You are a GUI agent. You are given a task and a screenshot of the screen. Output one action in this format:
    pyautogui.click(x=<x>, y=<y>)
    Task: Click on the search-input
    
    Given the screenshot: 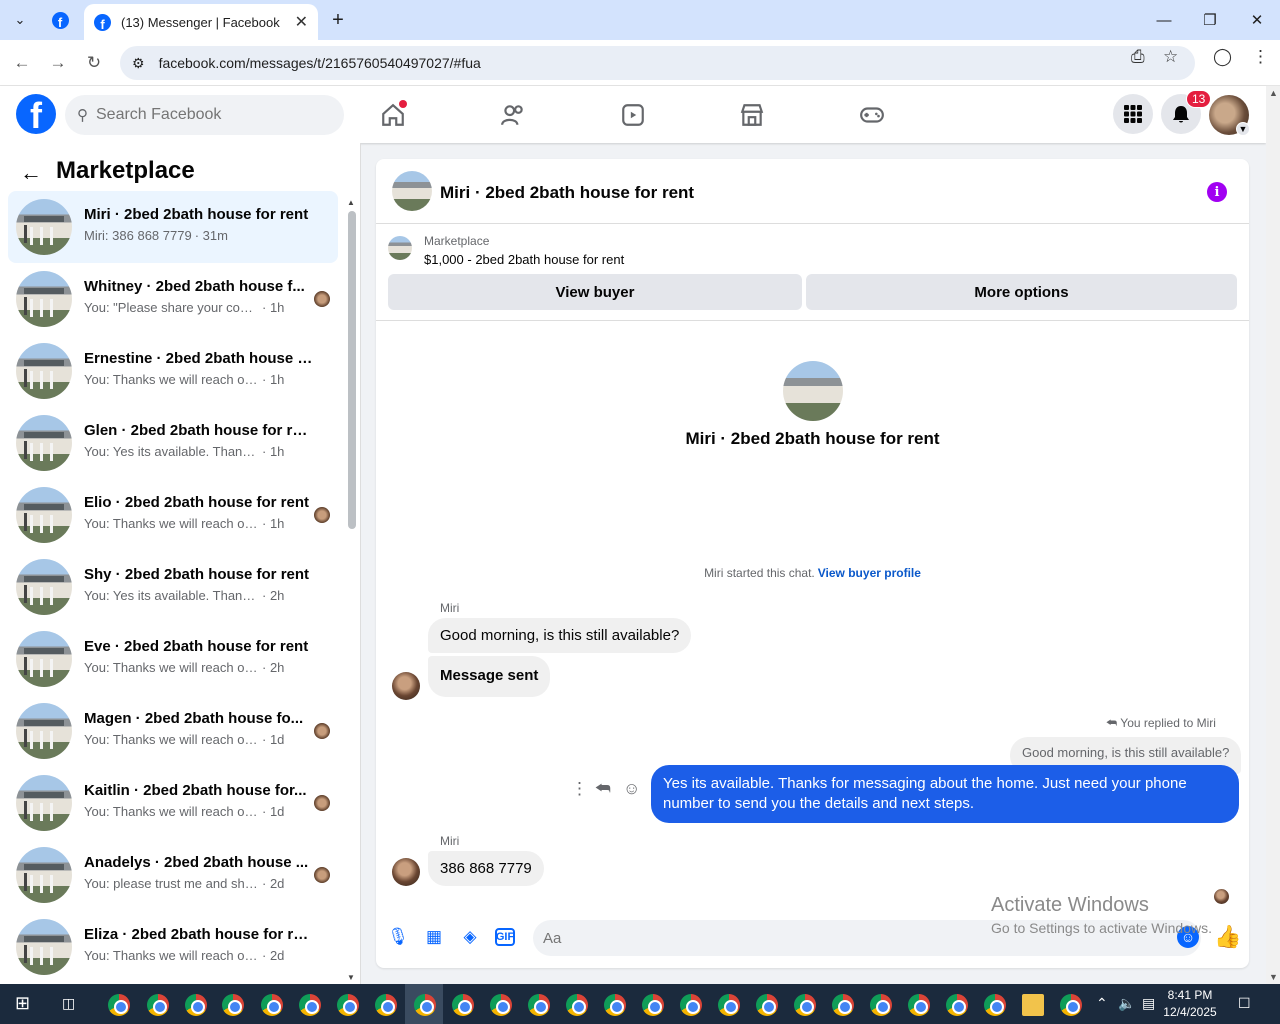 What is the action you would take?
    pyautogui.click(x=206, y=115)
    